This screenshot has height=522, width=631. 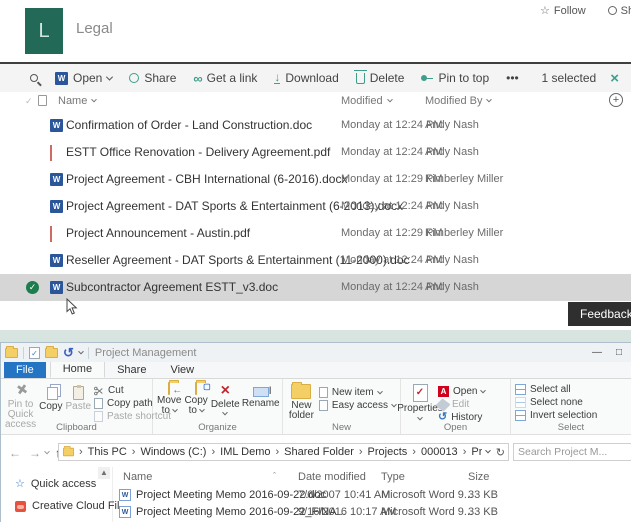 What do you see at coordinates (520, 402) in the screenshot?
I see `select-none-icon` at bounding box center [520, 402].